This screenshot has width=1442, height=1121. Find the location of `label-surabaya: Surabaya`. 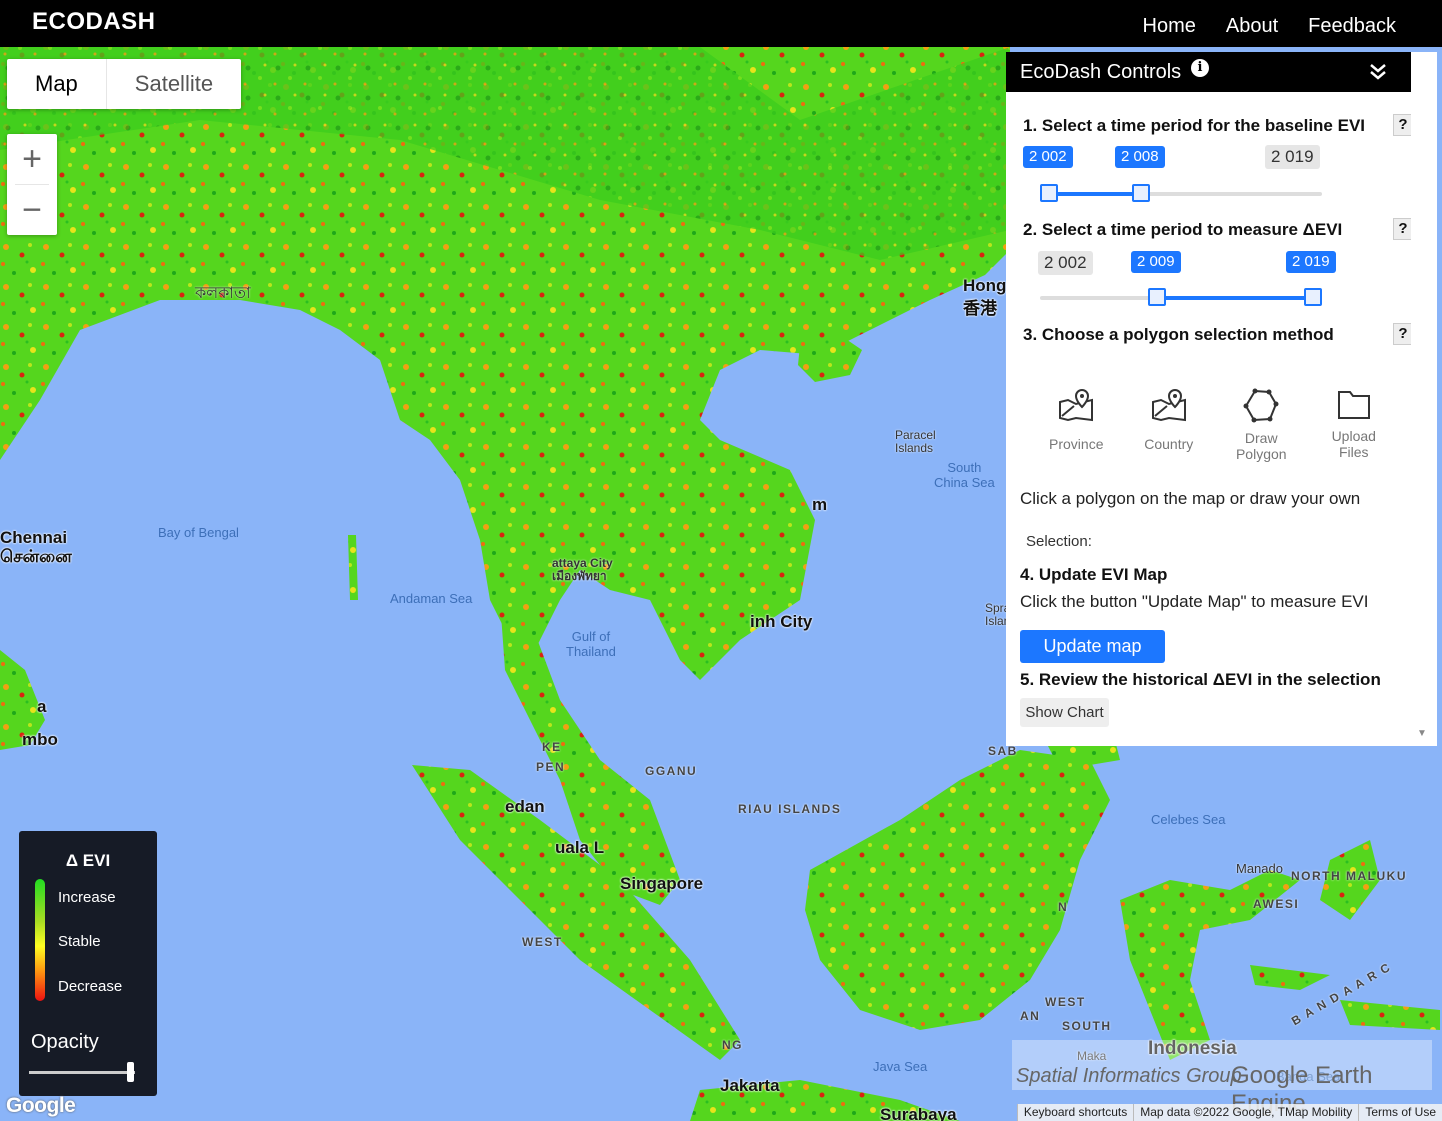

label-surabaya: Surabaya is located at coordinates (918, 1113).